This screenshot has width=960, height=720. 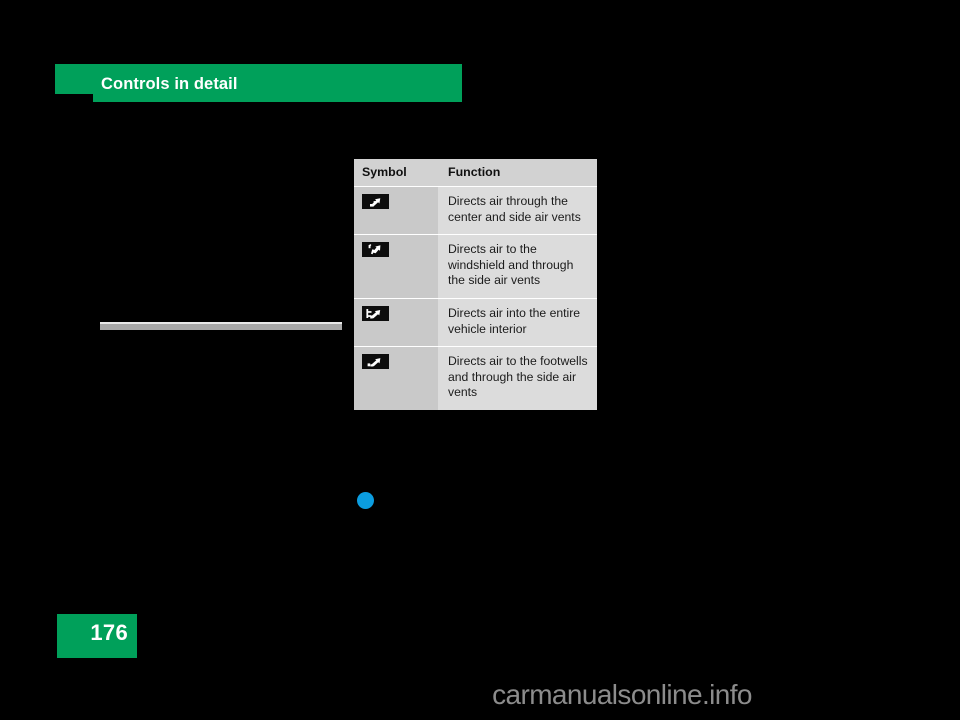 What do you see at coordinates (517, 173) in the screenshot?
I see `column-header-function: Function` at bounding box center [517, 173].